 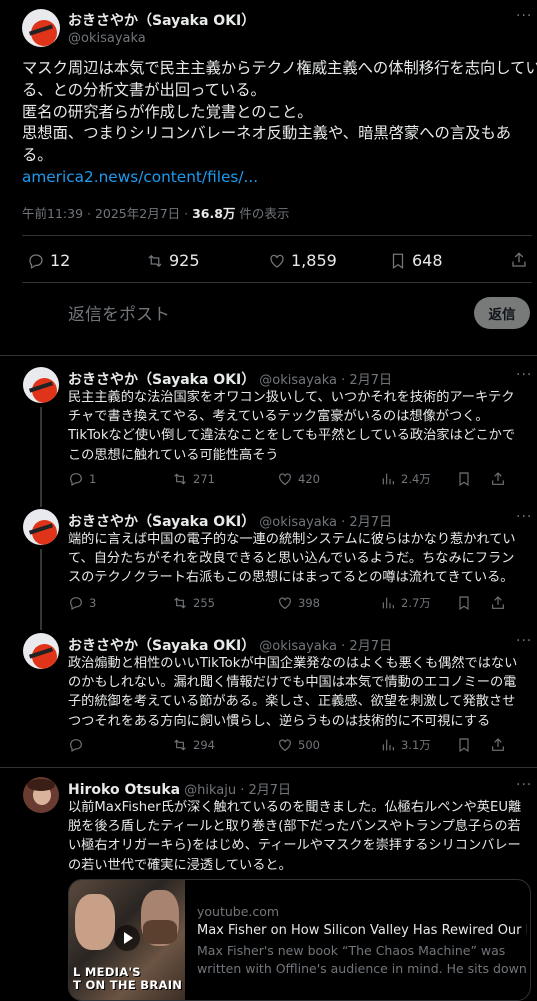 What do you see at coordinates (107, 38) in the screenshot?
I see `author-handle: @okisayaka` at bounding box center [107, 38].